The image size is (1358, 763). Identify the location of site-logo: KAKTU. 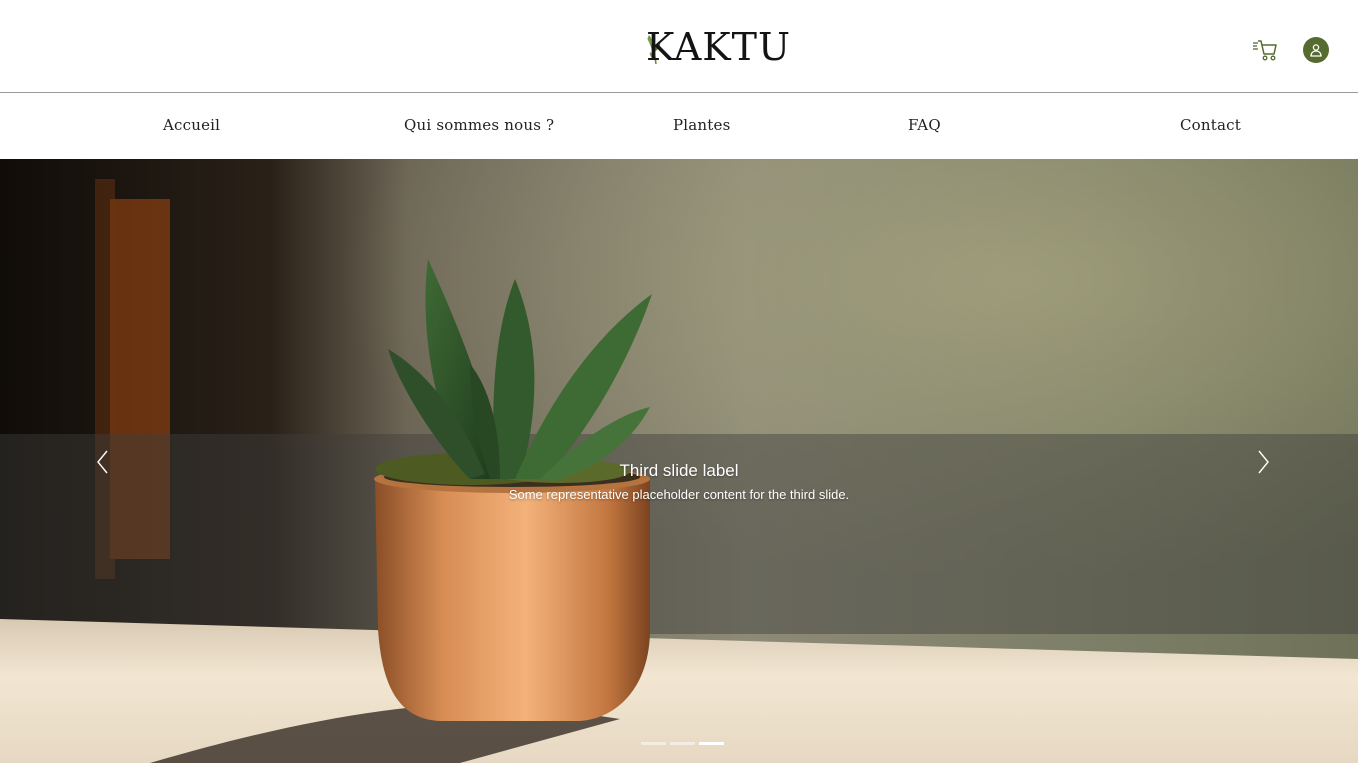
(718, 47).